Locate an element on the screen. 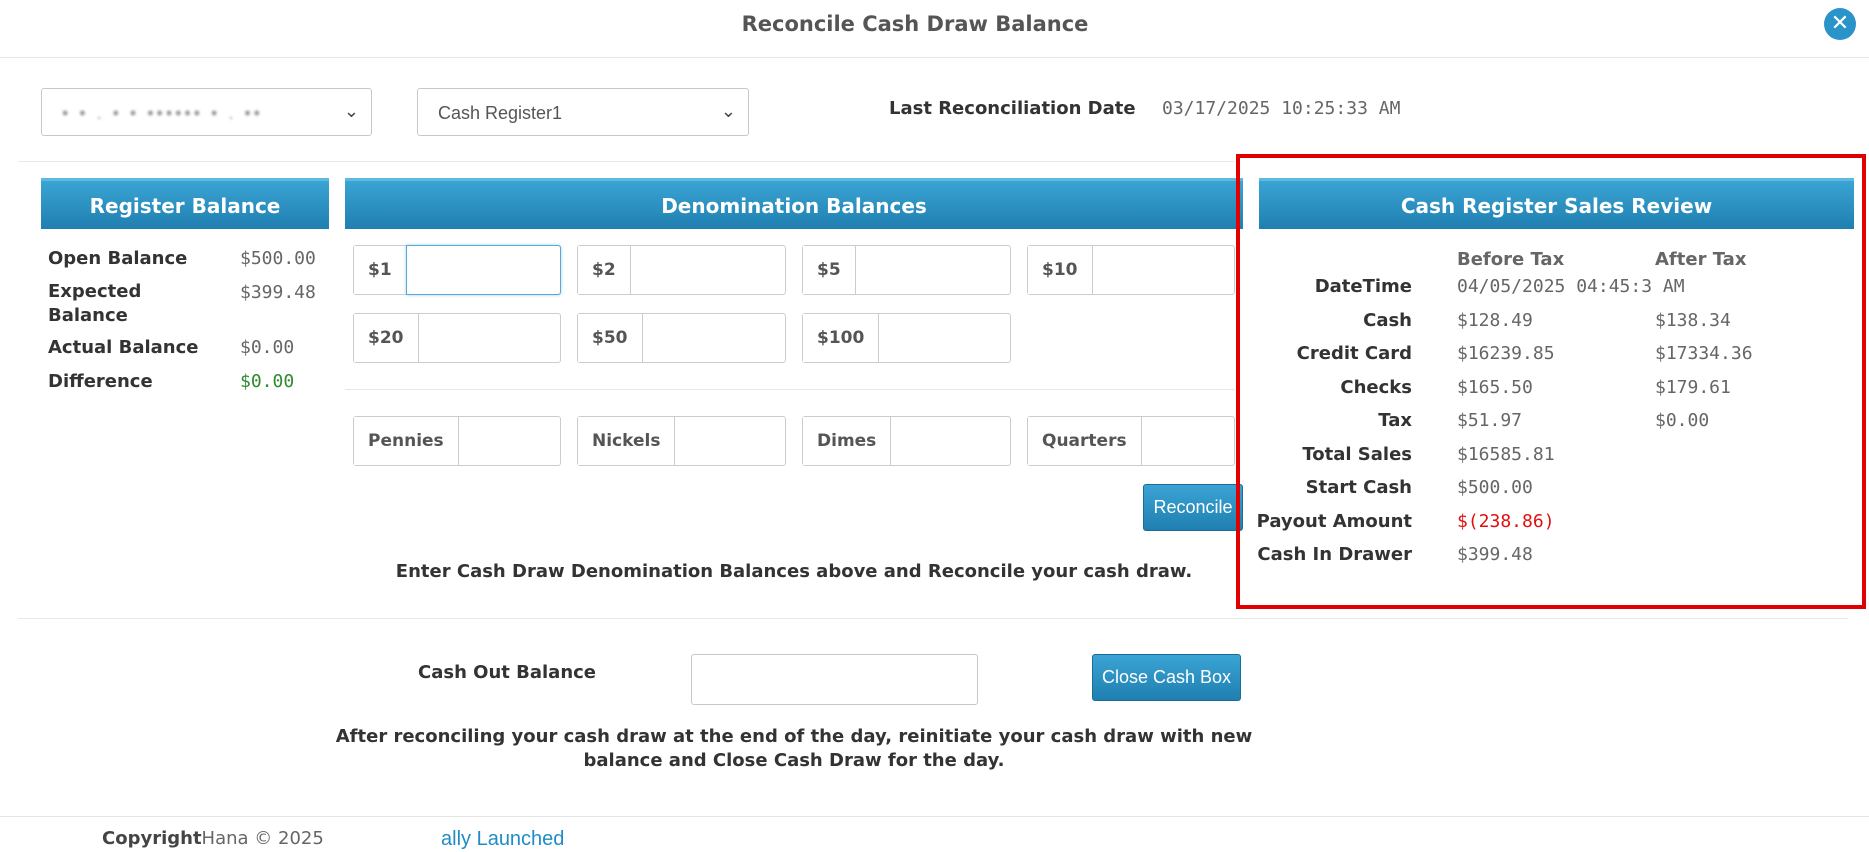 The image size is (1869, 852). denomination-100-input is located at coordinates (944, 338).